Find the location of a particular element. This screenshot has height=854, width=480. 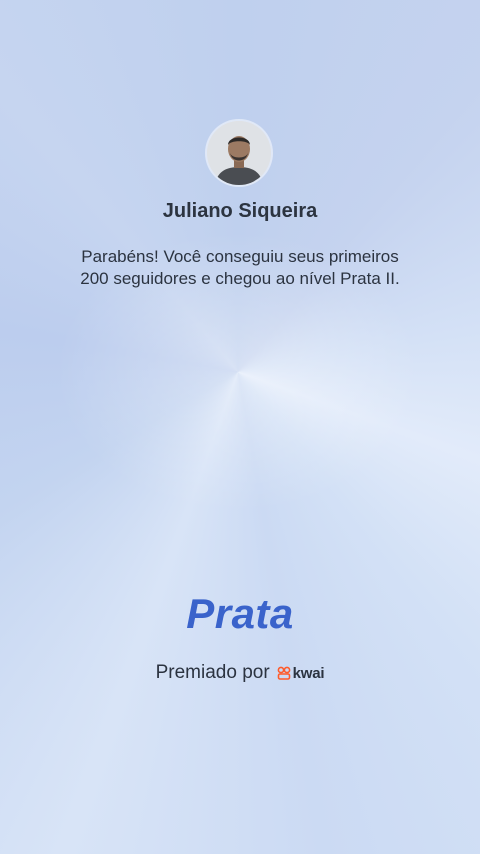

kwai-logo-icon is located at coordinates (284, 673).